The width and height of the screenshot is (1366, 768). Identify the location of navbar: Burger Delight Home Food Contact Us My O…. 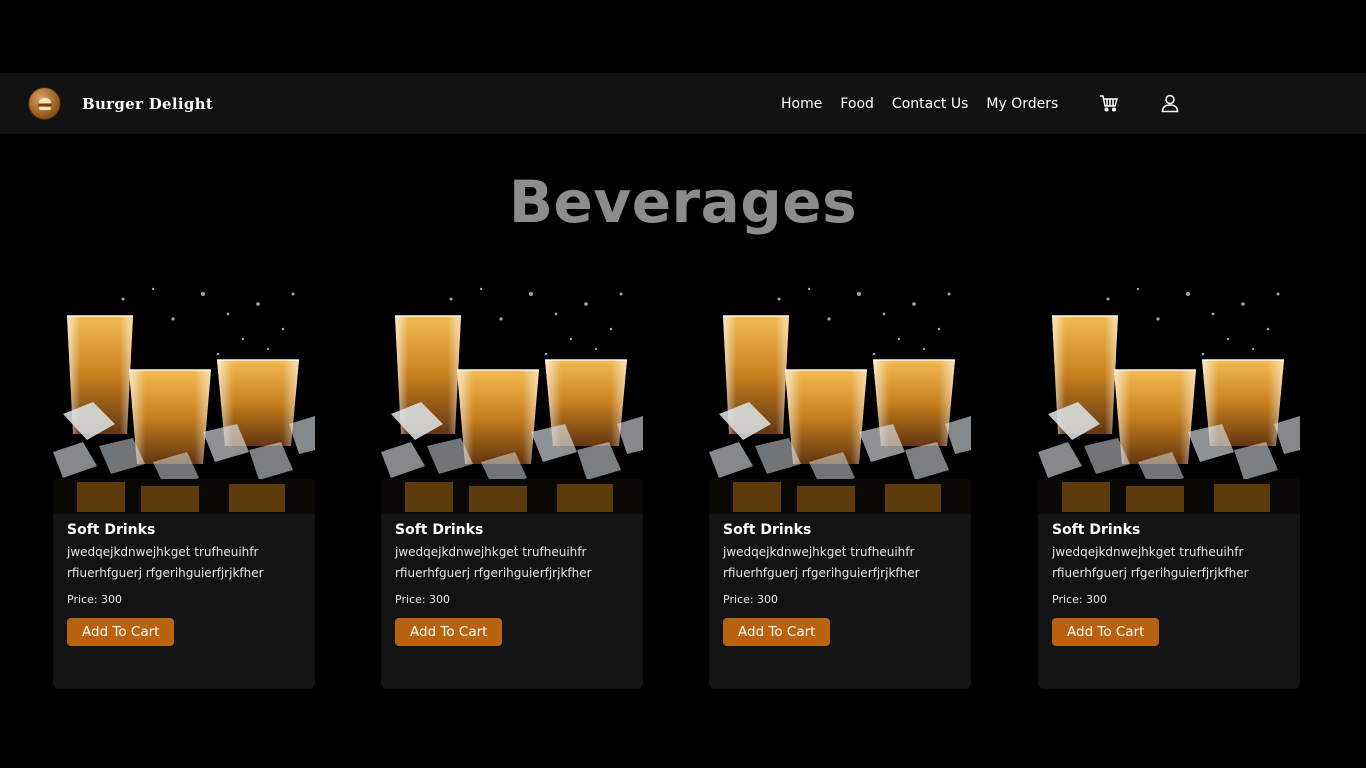
(683, 103).